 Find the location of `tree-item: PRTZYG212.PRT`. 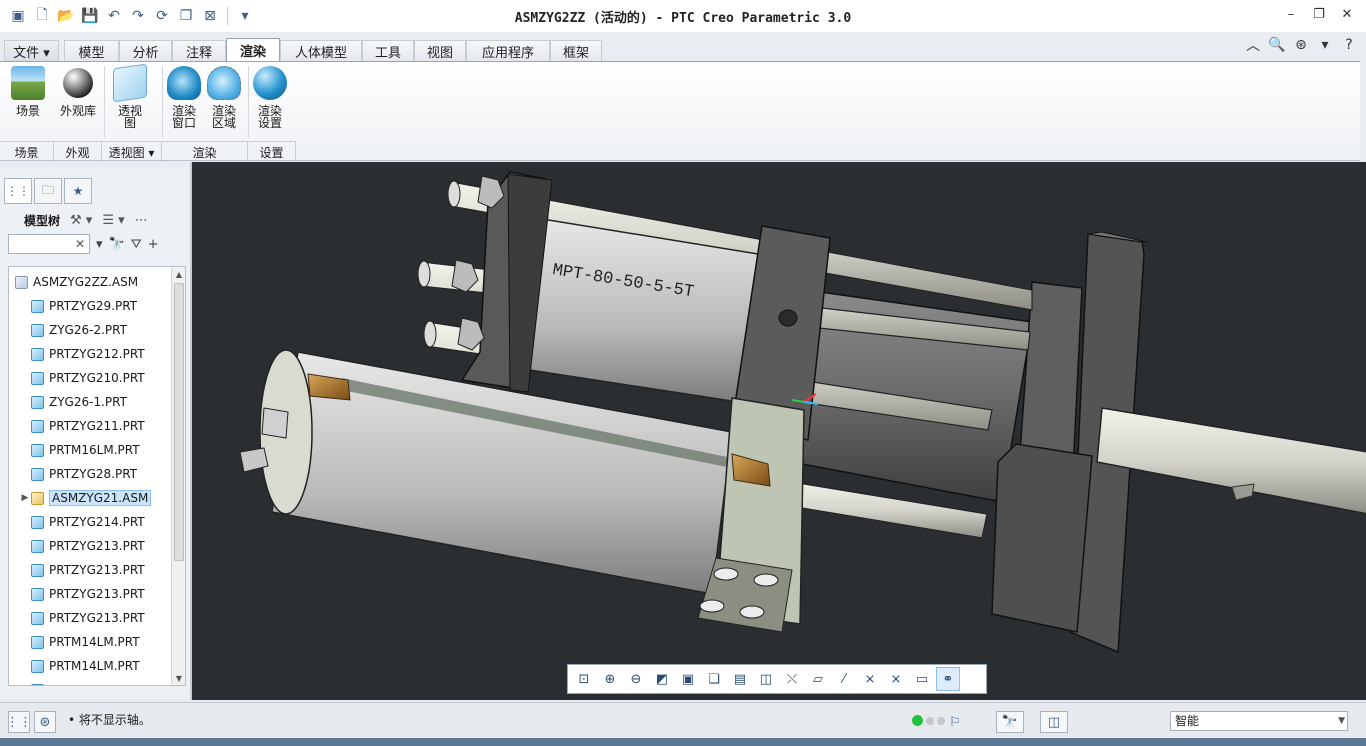

tree-item: PRTZYG212.PRT is located at coordinates (82, 354).